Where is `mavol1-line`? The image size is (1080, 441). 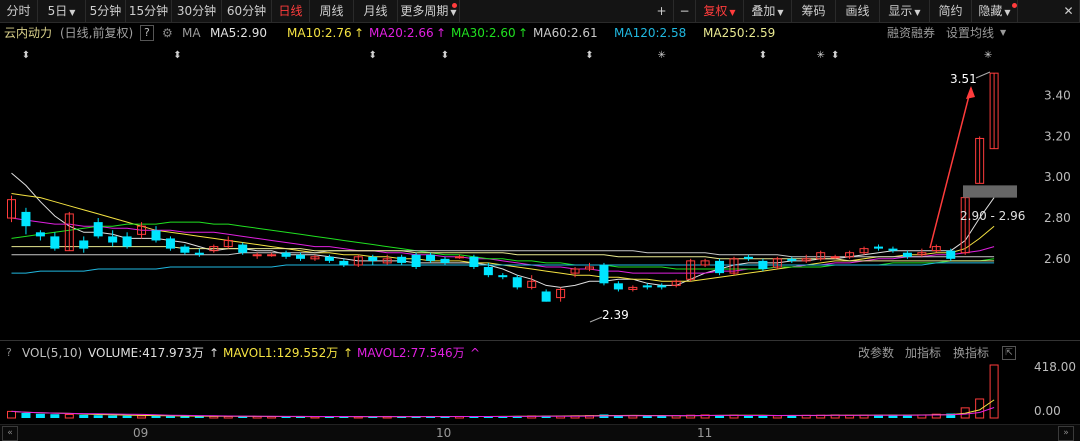
mavol1-line is located at coordinates (503, 408).